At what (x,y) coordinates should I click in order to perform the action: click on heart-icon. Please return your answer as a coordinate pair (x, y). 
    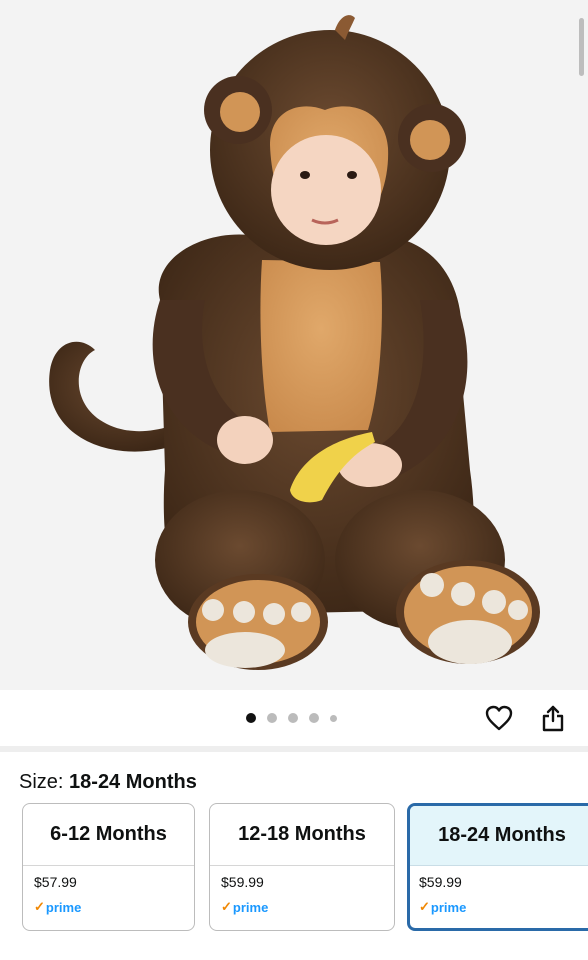
    Looking at the image, I should click on (499, 718).